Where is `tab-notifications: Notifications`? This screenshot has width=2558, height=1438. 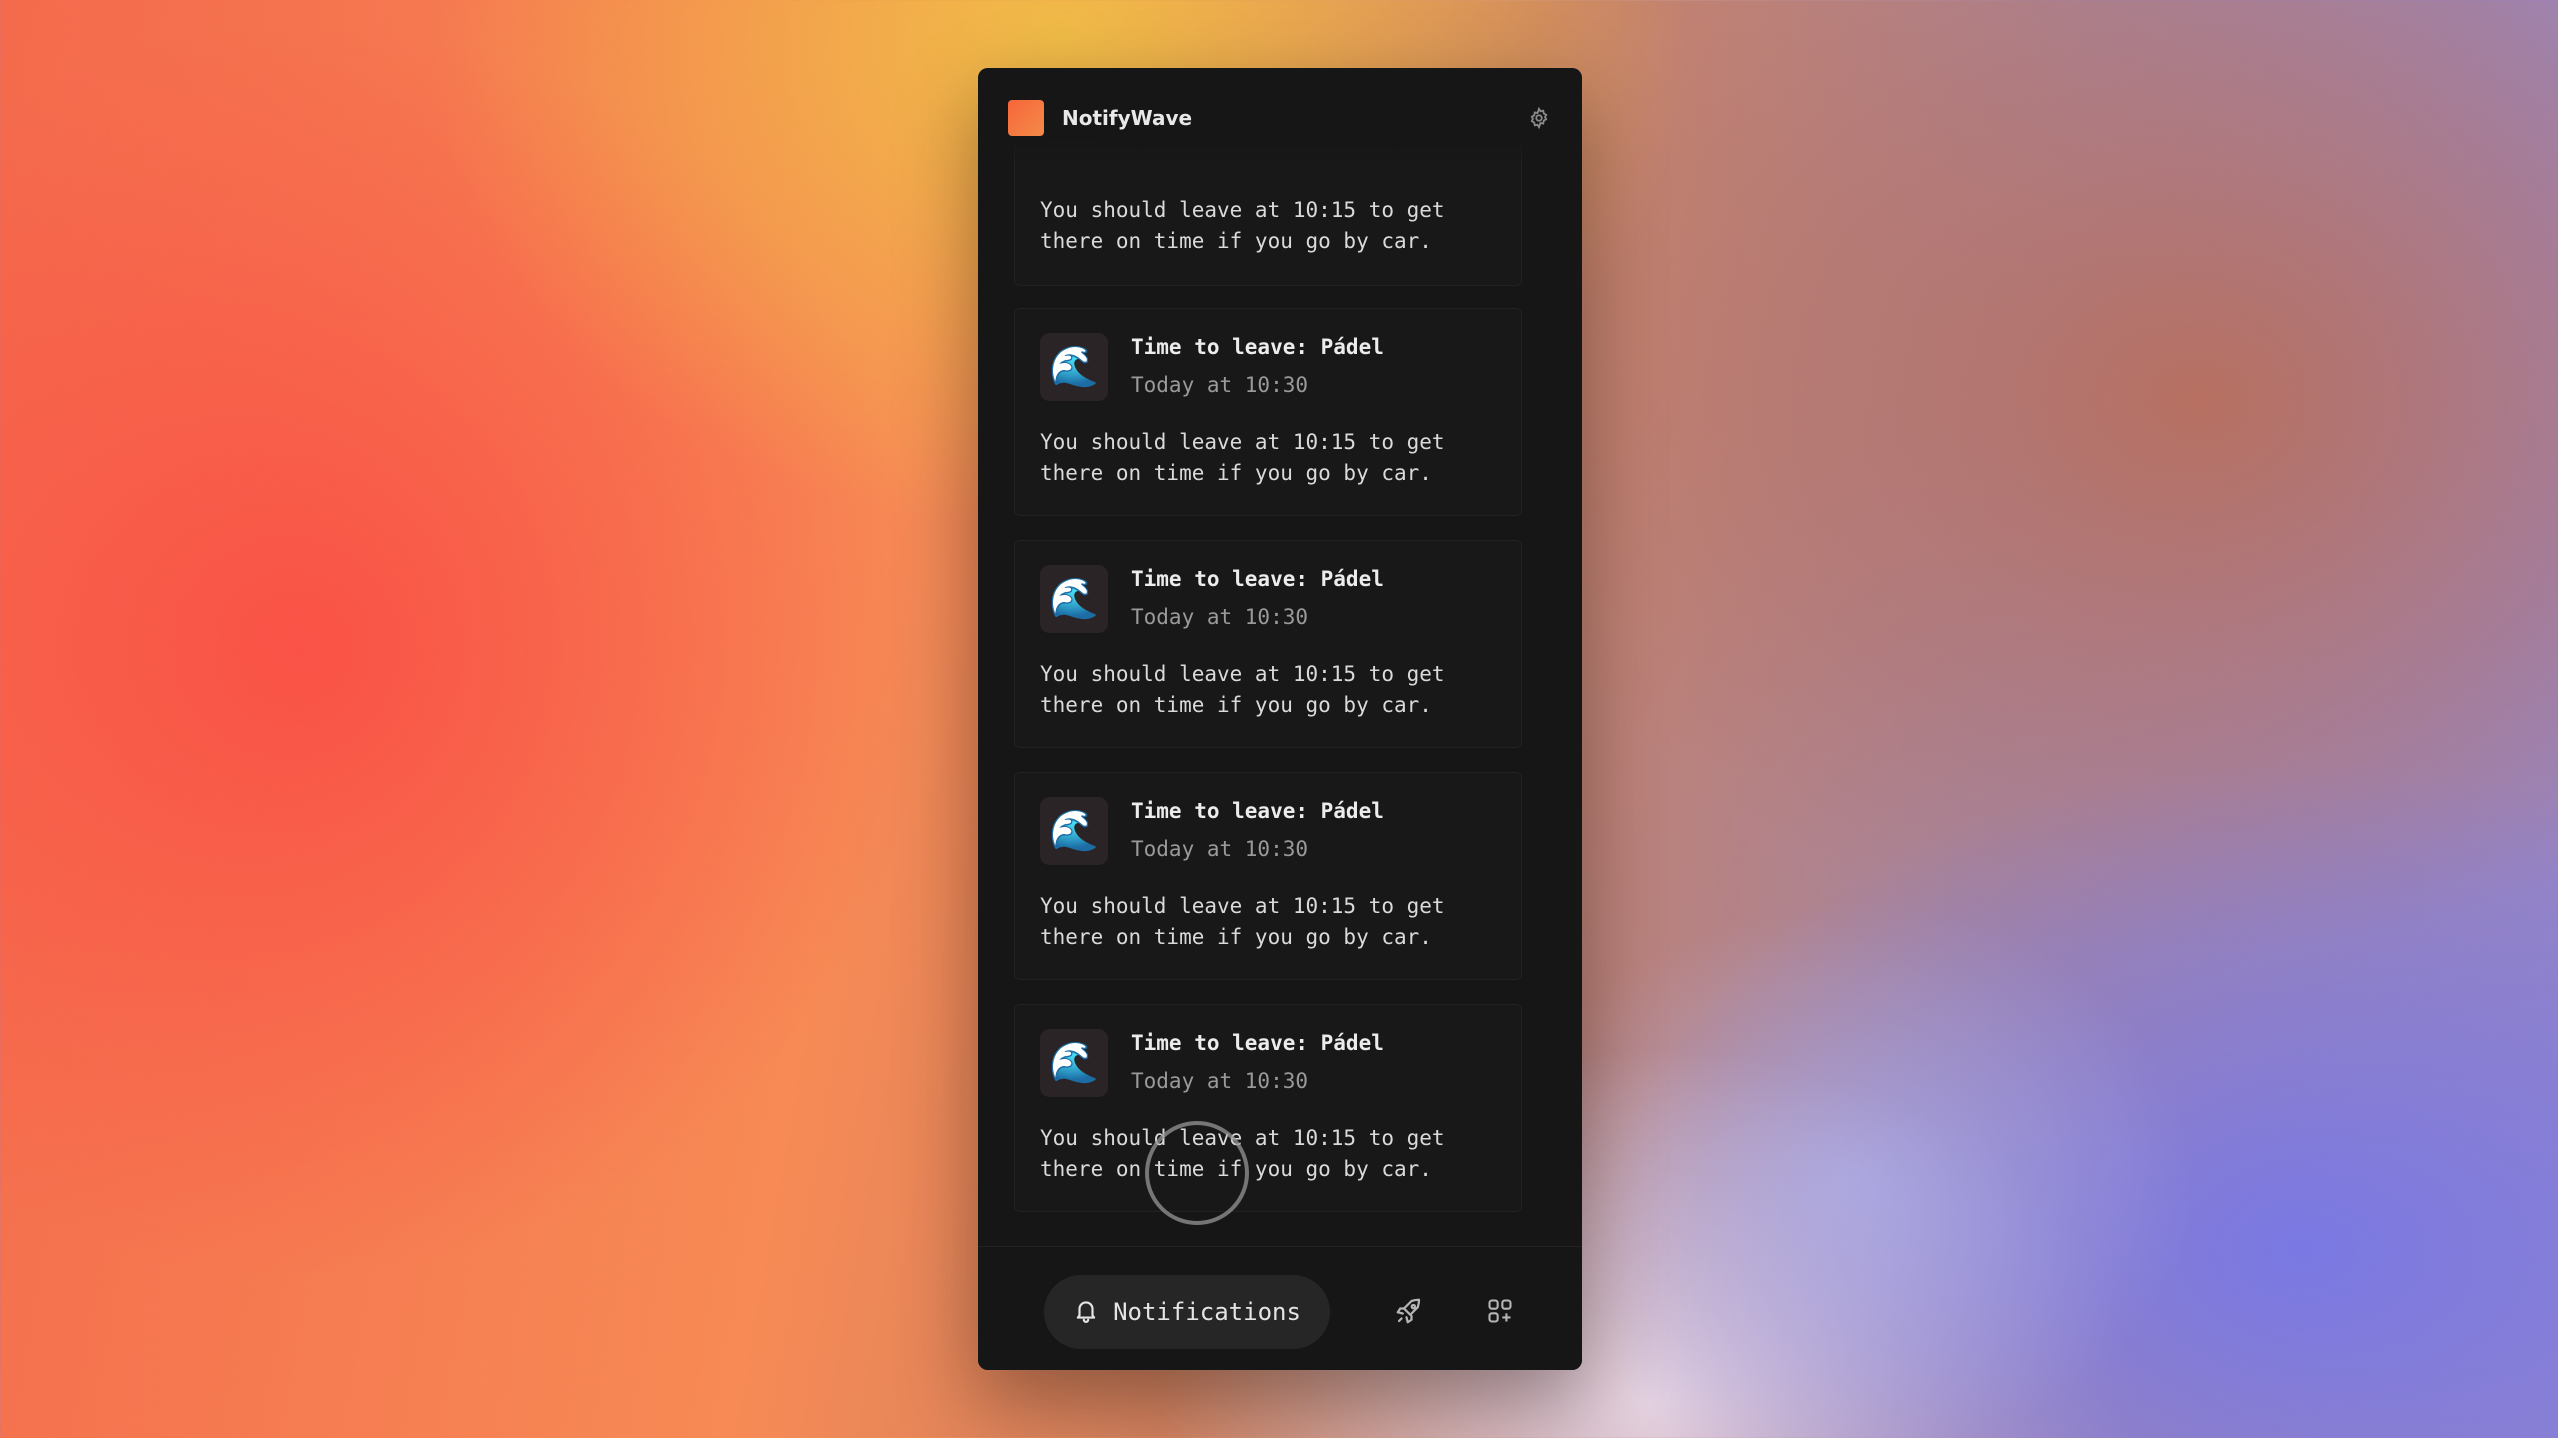
tab-notifications: Notifications is located at coordinates (1187, 1312).